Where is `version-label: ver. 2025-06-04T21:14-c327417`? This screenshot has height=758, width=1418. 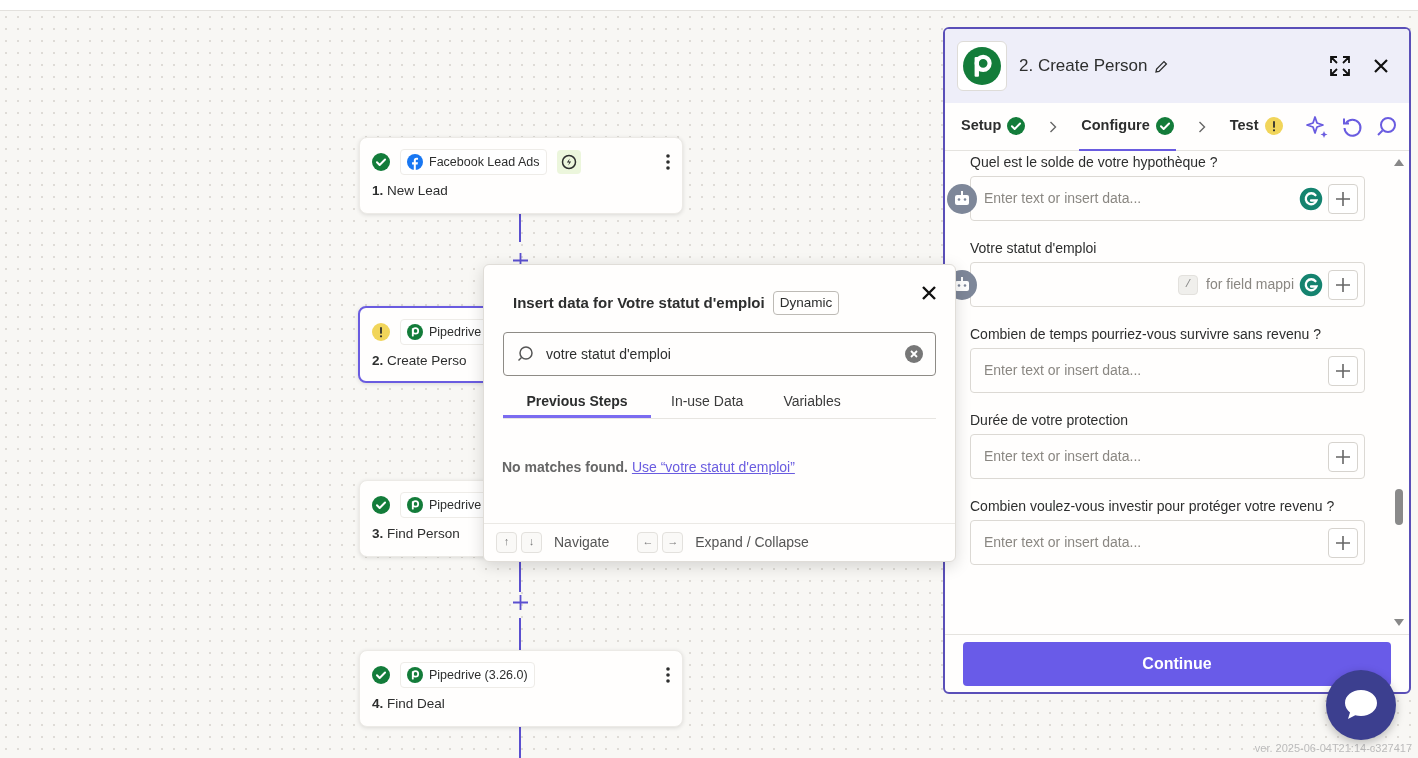 version-label: ver. 2025-06-04T21:14-c327417 is located at coordinates (1333, 748).